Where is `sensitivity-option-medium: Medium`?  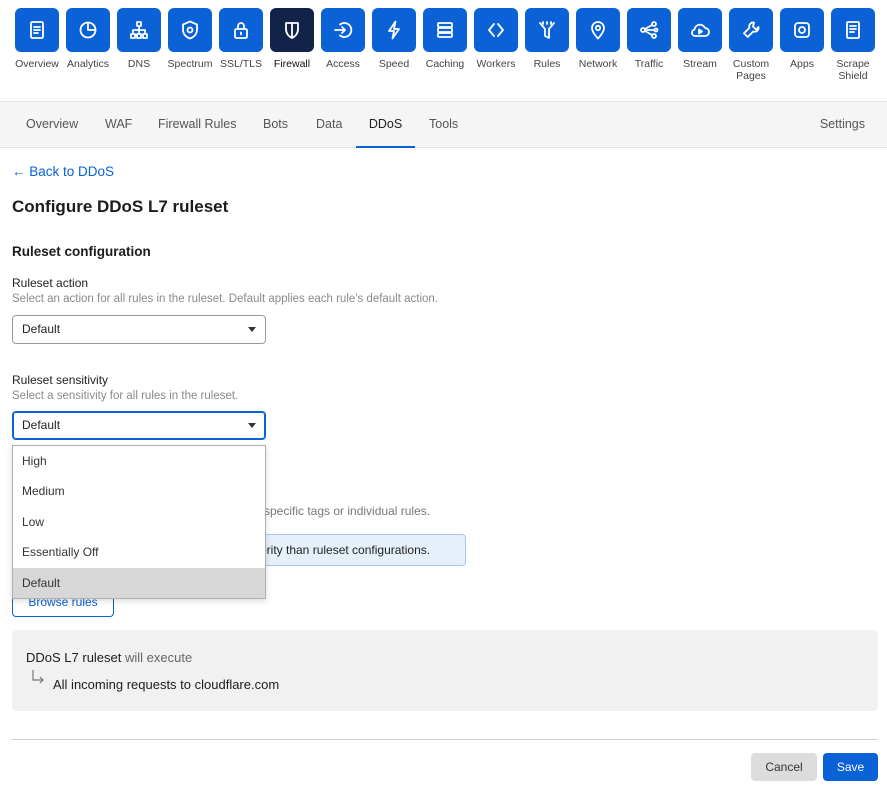
sensitivity-option-medium: Medium is located at coordinates (139, 491).